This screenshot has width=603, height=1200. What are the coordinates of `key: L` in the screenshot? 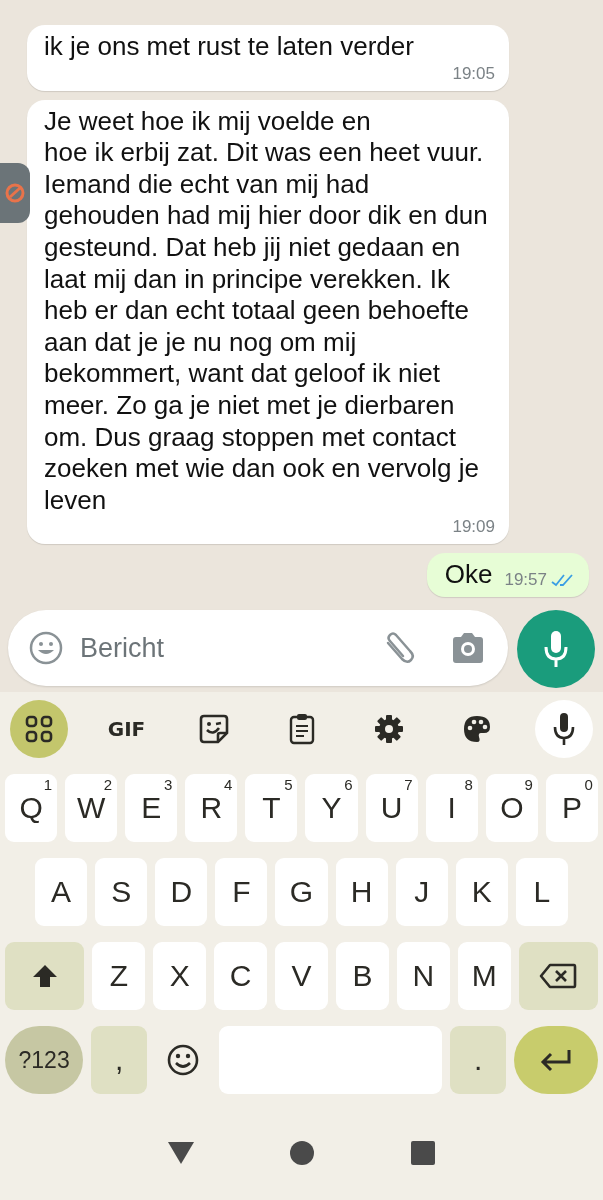 It's located at (541, 892).